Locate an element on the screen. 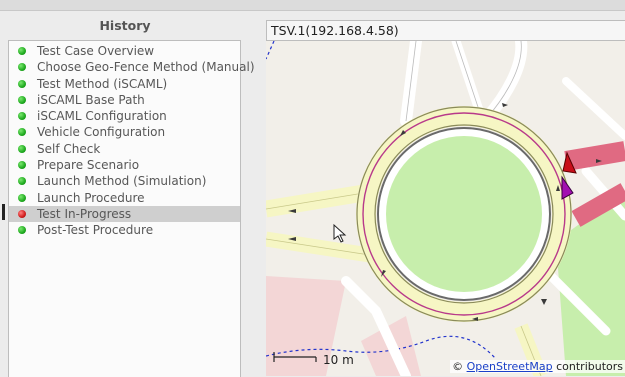 This screenshot has height=377, width=625. history-item-self-check: Self Check is located at coordinates (124, 149).